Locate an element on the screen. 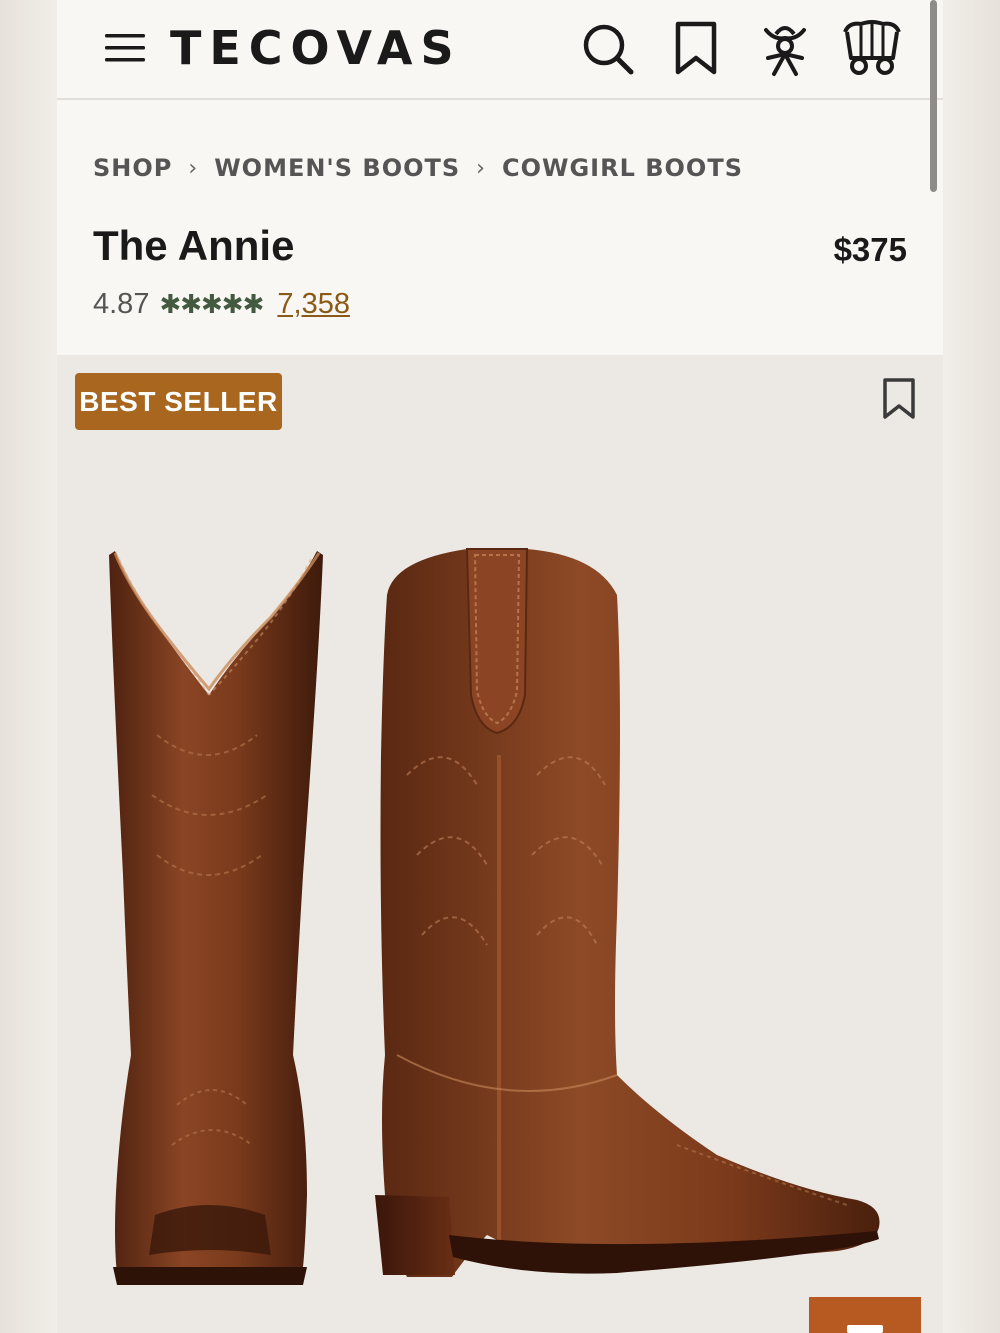 This screenshot has width=1000, height=1333. menu-icon is located at coordinates (125, 48).